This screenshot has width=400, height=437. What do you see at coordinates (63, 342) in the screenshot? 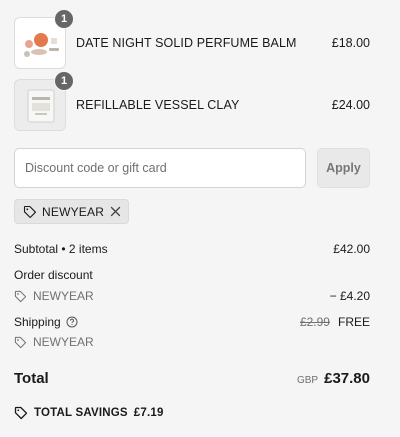
I see `shipping-discount-code-label: NEWYEAR` at bounding box center [63, 342].